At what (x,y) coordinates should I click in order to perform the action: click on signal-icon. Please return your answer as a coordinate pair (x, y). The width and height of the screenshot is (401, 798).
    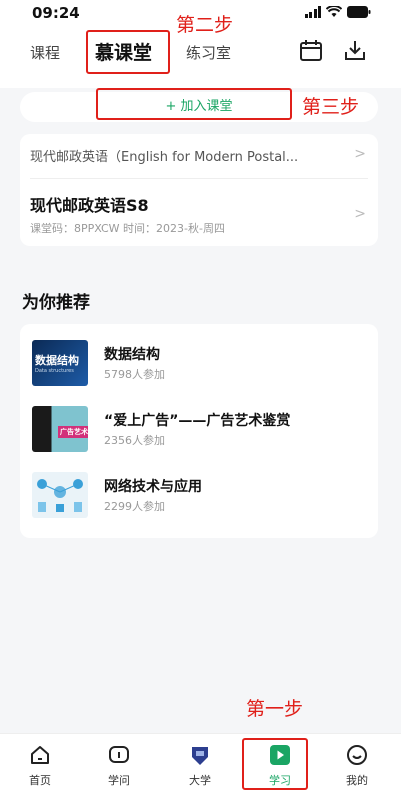
    Looking at the image, I should click on (312, 12).